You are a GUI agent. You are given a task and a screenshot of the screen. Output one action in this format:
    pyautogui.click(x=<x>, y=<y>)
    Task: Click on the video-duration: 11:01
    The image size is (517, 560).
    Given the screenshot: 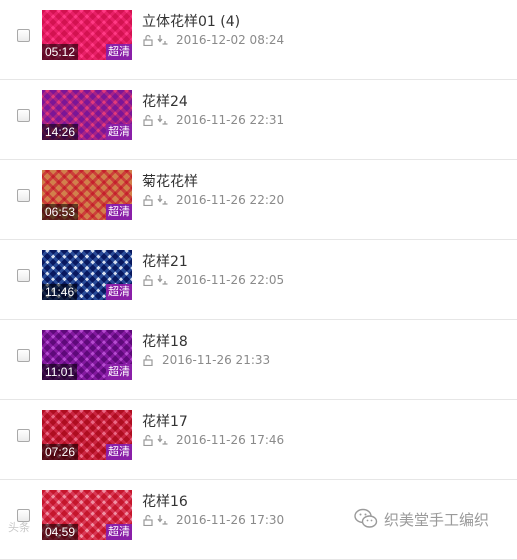 What is the action you would take?
    pyautogui.click(x=60, y=372)
    